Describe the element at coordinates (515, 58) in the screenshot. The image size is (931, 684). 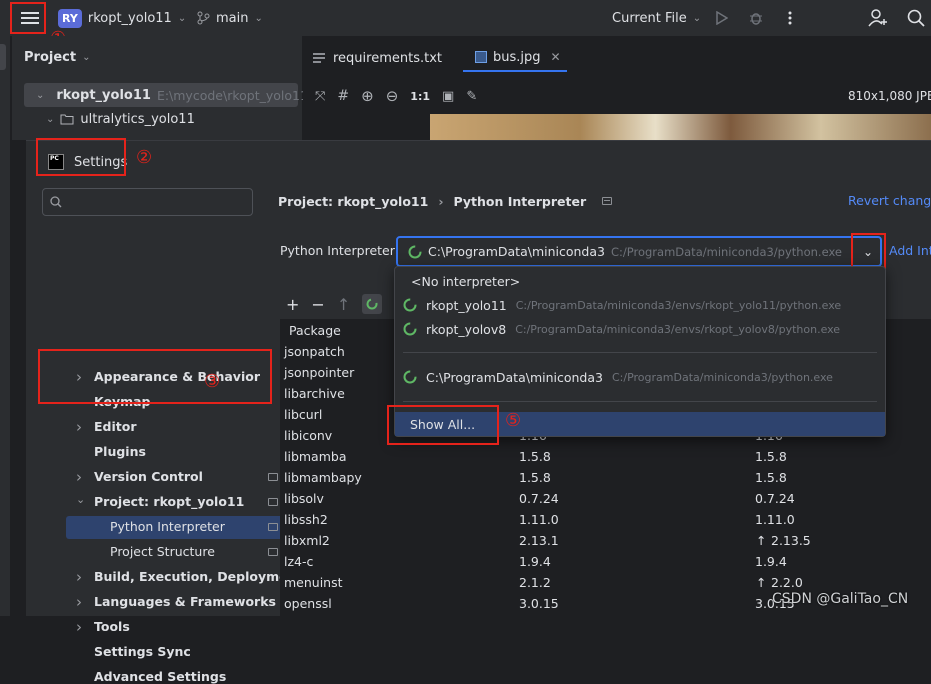
I see `editor-tab-bus: bus.jpg ✕` at that location.